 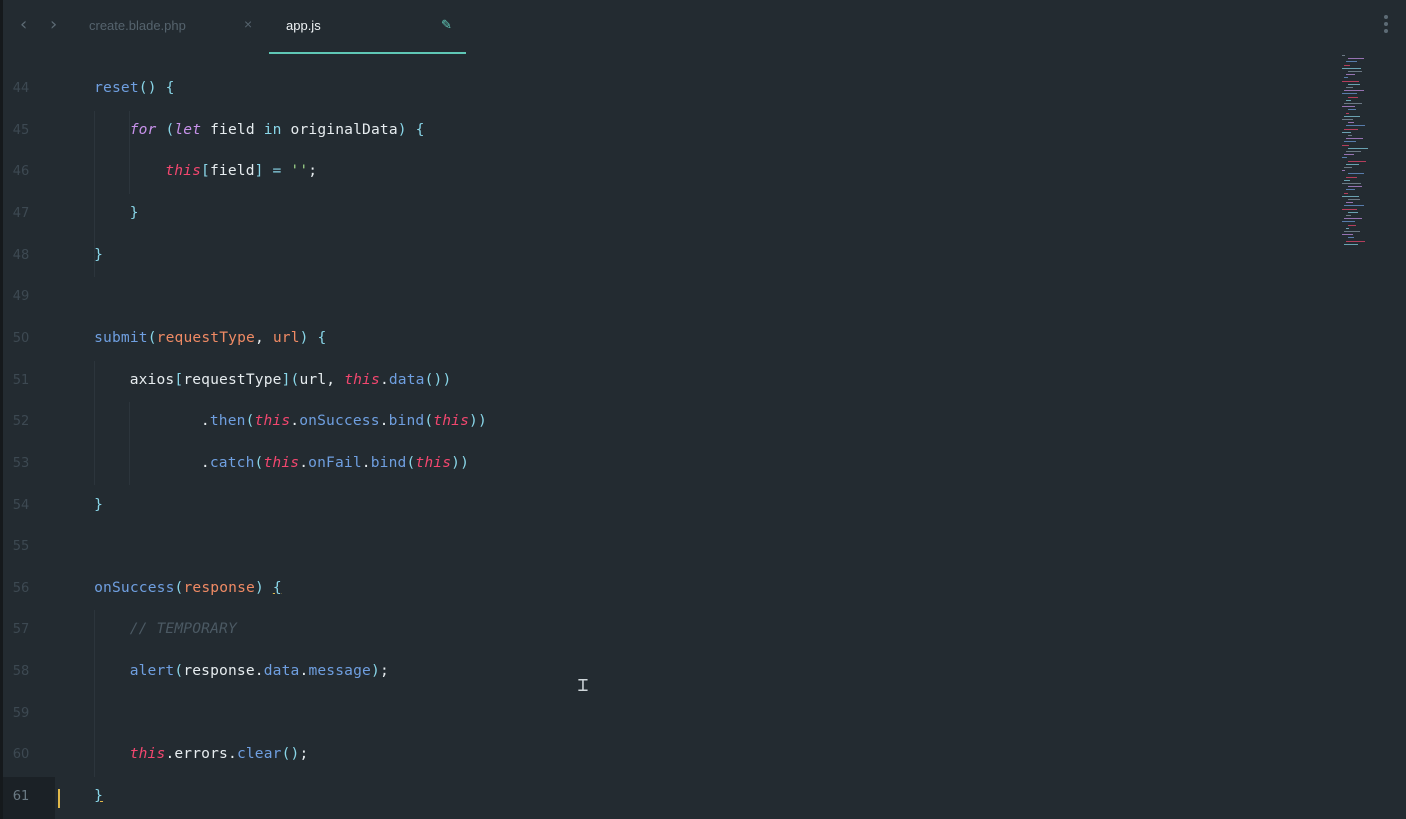 I want to click on code-token: [, so click(x=179, y=379).